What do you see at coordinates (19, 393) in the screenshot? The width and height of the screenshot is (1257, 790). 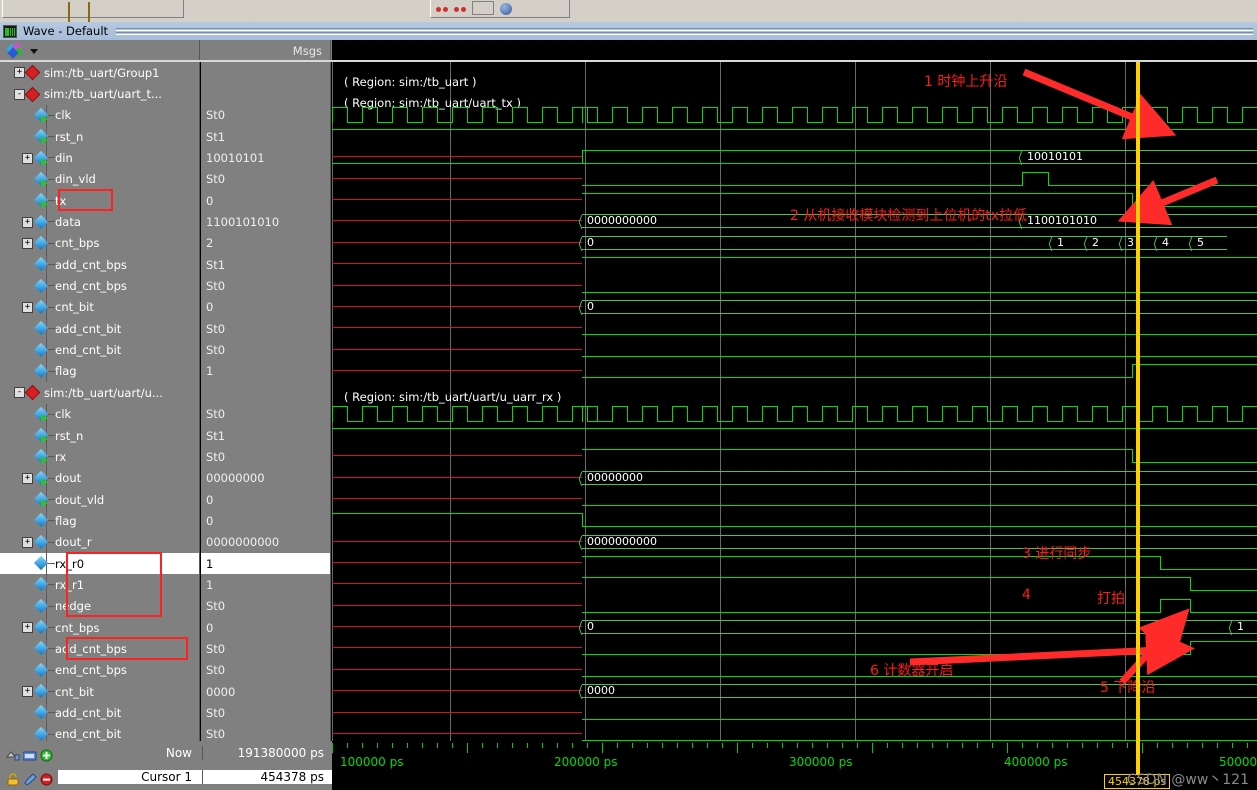 I see `collapse-icon: -` at bounding box center [19, 393].